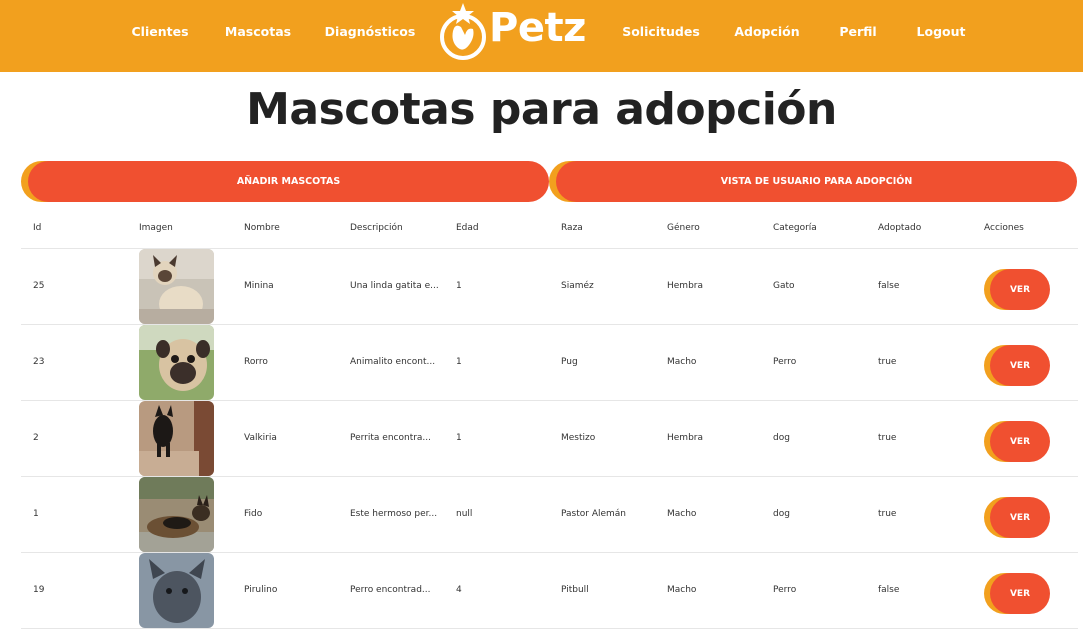 The height and width of the screenshot is (629, 1083). I want to click on nav-link-perfil: Perfil, so click(857, 31).